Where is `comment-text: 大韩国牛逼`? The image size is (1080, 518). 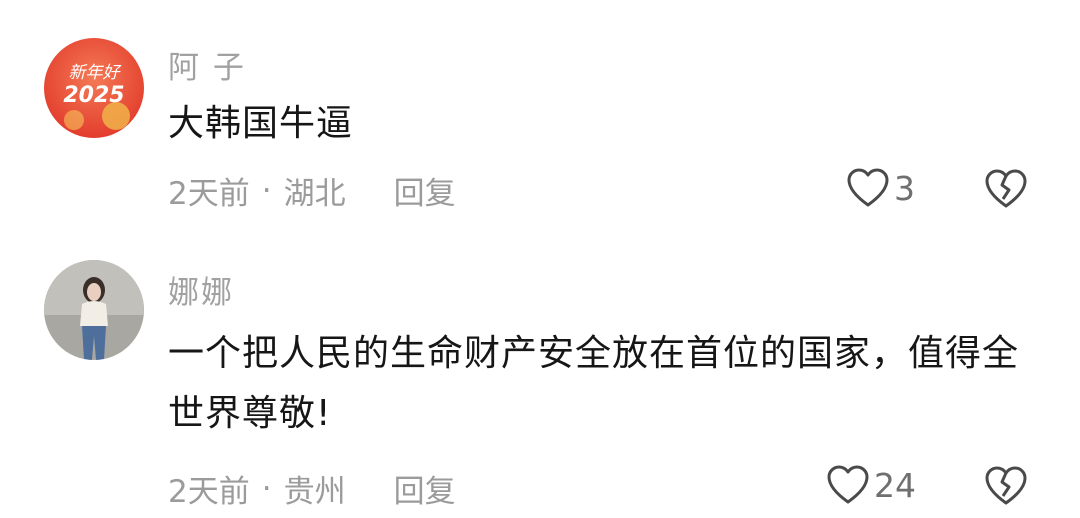 comment-text: 大韩国牛逼 is located at coordinates (261, 123).